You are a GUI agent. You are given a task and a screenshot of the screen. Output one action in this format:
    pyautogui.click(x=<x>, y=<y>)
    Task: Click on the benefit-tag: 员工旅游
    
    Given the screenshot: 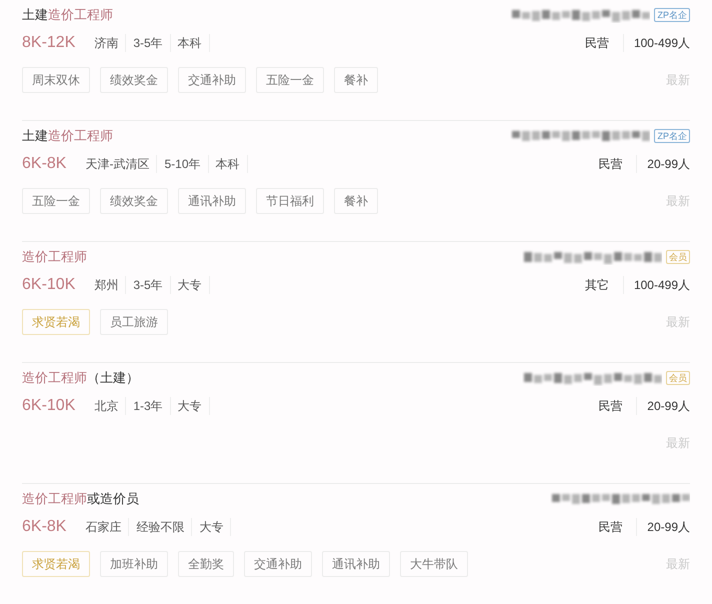 What is the action you would take?
    pyautogui.click(x=134, y=322)
    